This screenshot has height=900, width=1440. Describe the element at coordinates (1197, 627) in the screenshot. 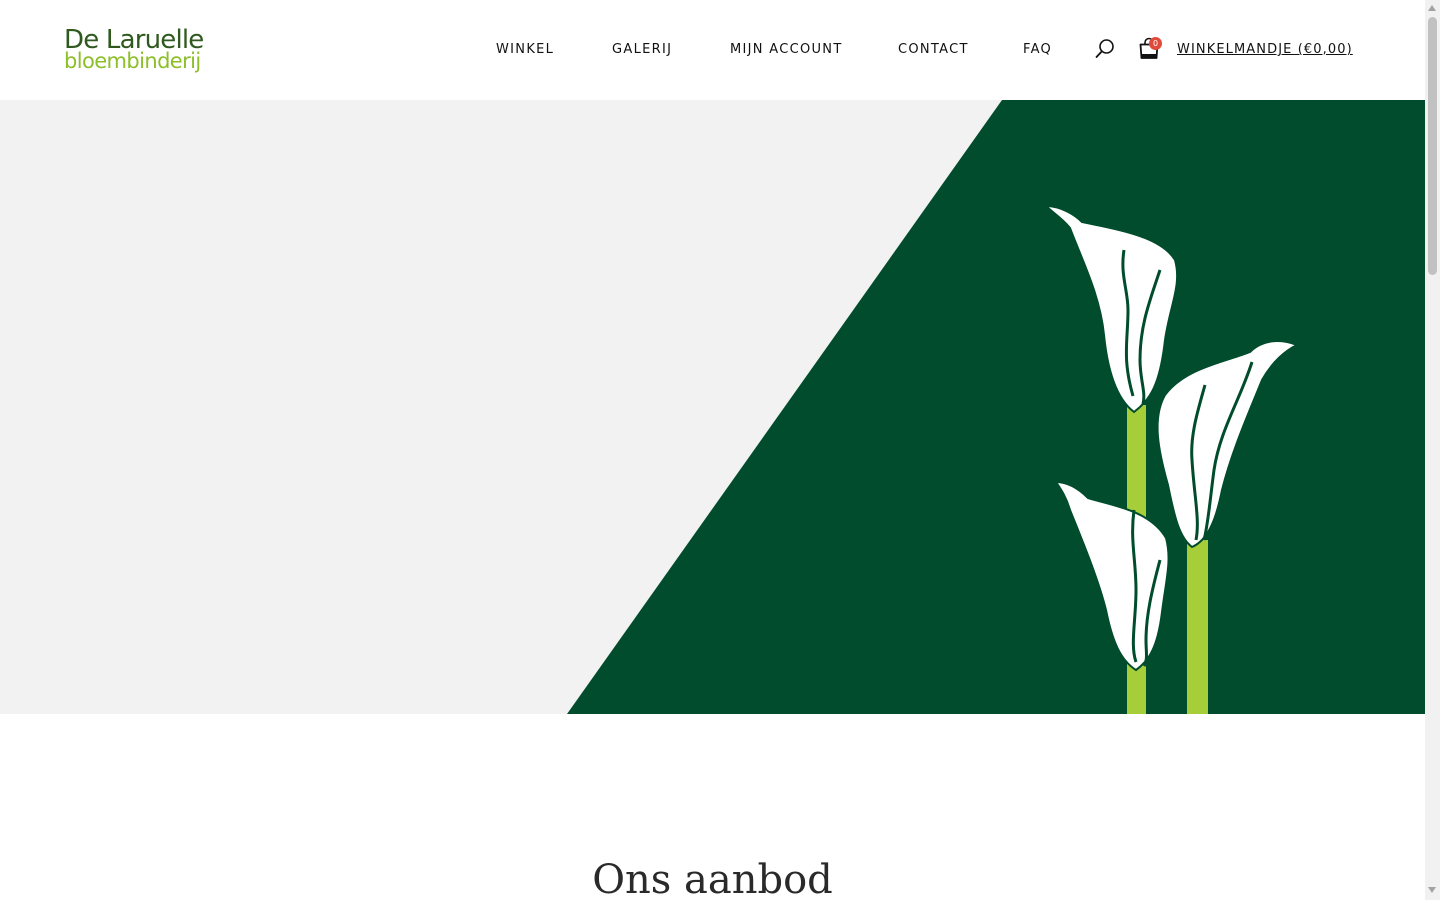

I see `stem-right` at that location.